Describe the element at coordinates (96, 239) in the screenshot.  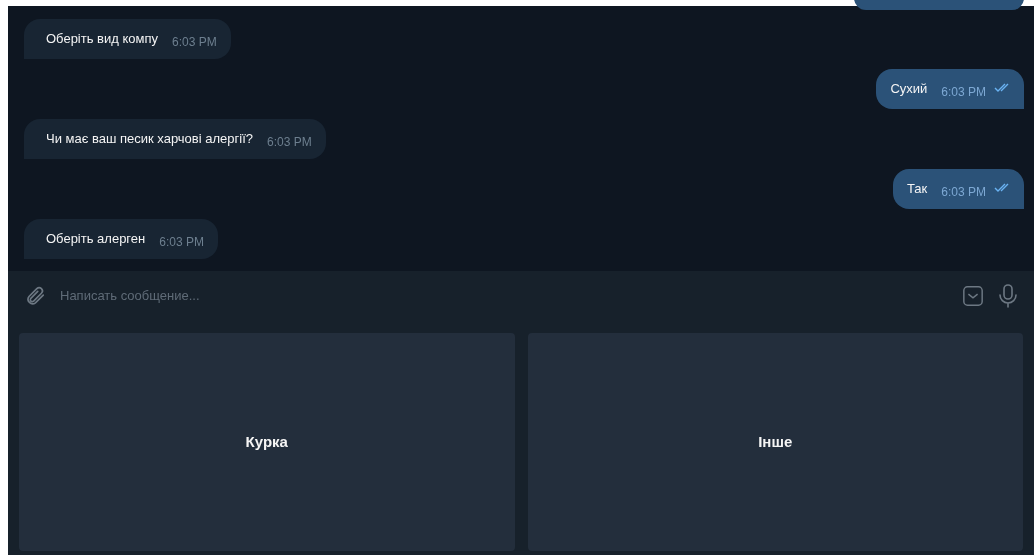
I see `message-text: Оберіть алерген` at that location.